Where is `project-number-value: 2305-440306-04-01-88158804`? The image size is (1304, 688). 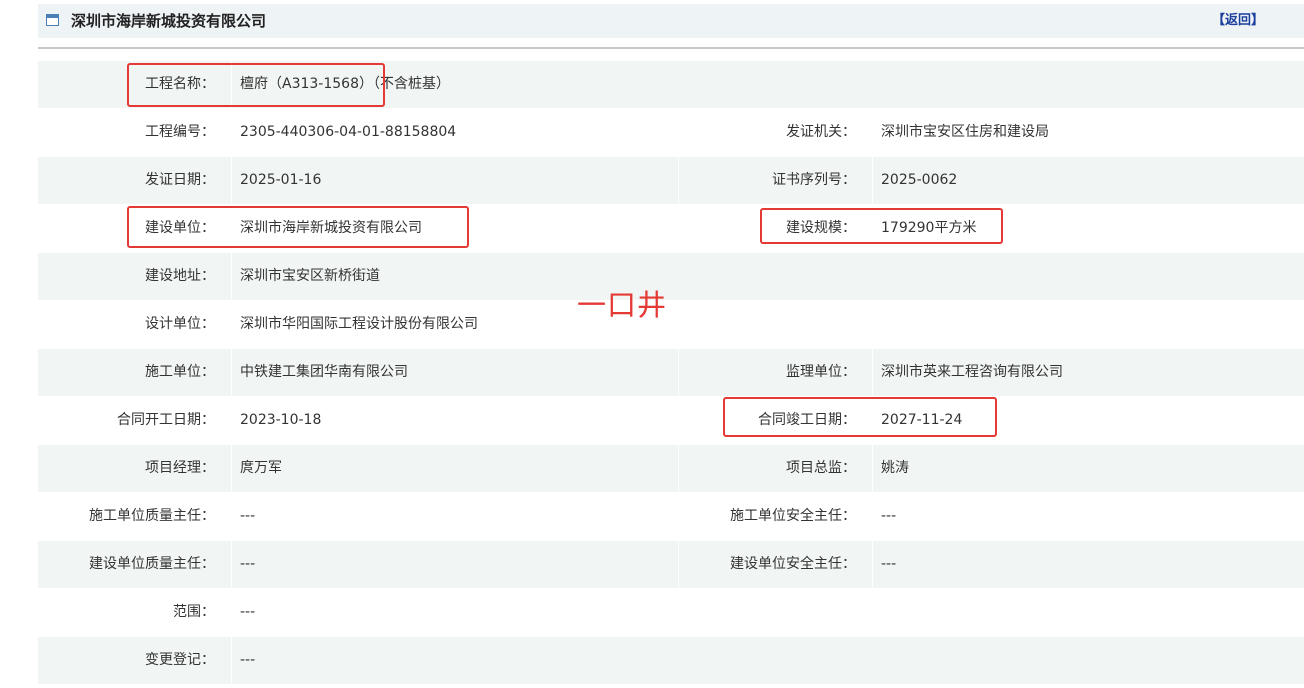 project-number-value: 2305-440306-04-01-88158804 is located at coordinates (348, 132).